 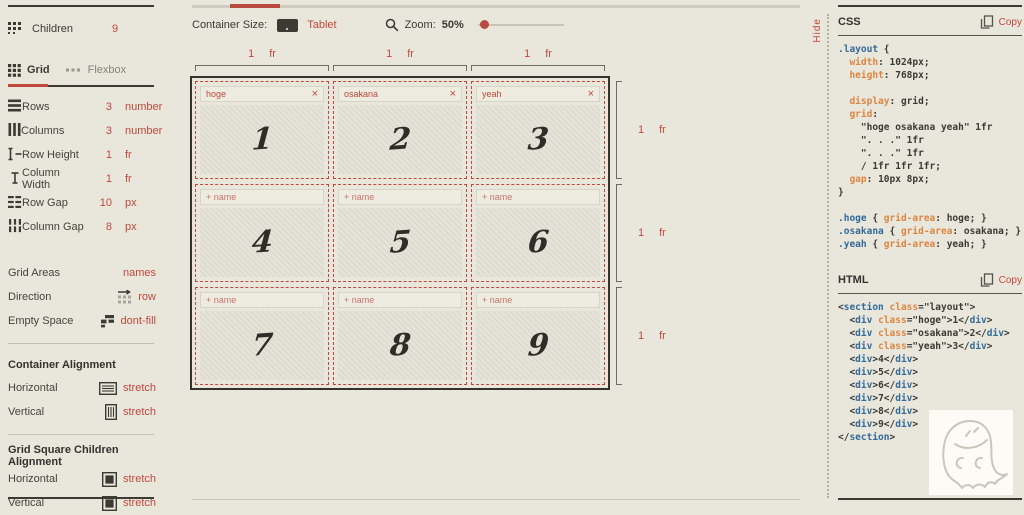 I want to click on panel-top-divider, so click(x=930, y=6).